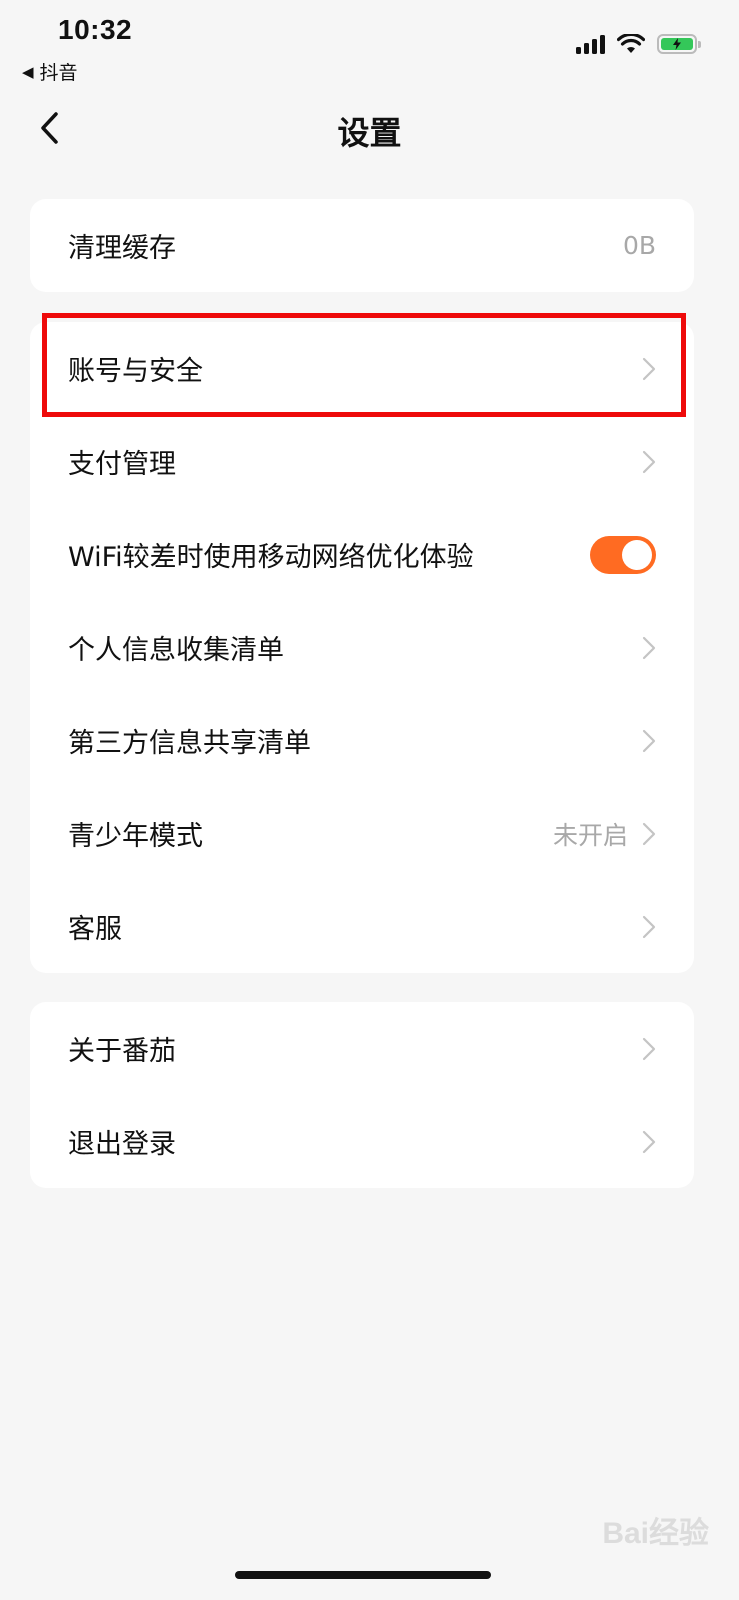  What do you see at coordinates (122, 464) in the screenshot?
I see `payment-management-label: 支付管理` at bounding box center [122, 464].